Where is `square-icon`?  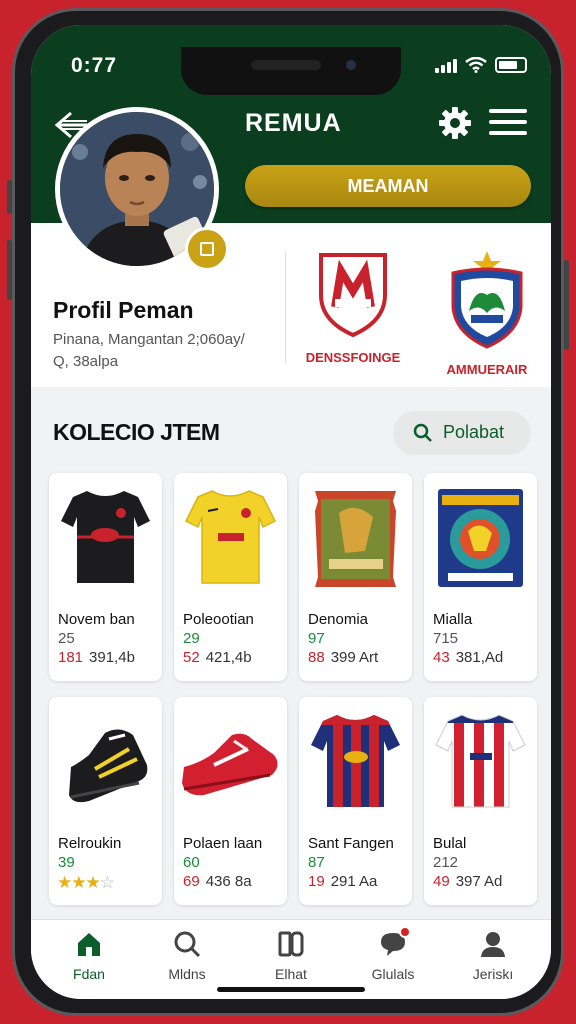
square-icon is located at coordinates (207, 249).